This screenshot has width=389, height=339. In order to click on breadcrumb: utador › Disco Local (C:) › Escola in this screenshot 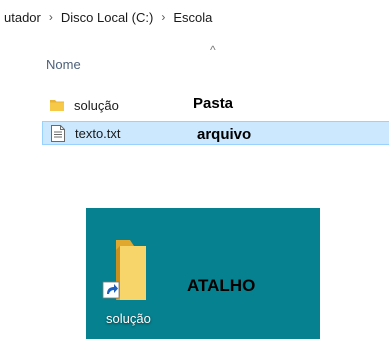, I will do `click(108, 17)`.